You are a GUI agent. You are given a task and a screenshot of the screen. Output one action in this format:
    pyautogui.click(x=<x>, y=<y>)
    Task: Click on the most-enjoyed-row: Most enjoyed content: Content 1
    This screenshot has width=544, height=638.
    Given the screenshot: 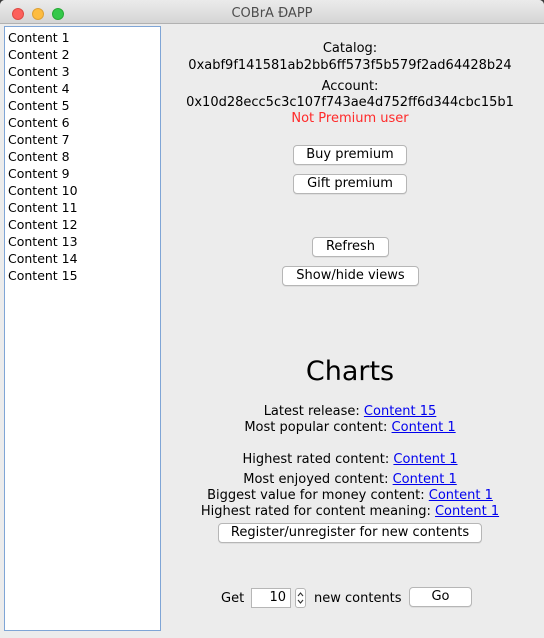 What is the action you would take?
    pyautogui.click(x=350, y=479)
    